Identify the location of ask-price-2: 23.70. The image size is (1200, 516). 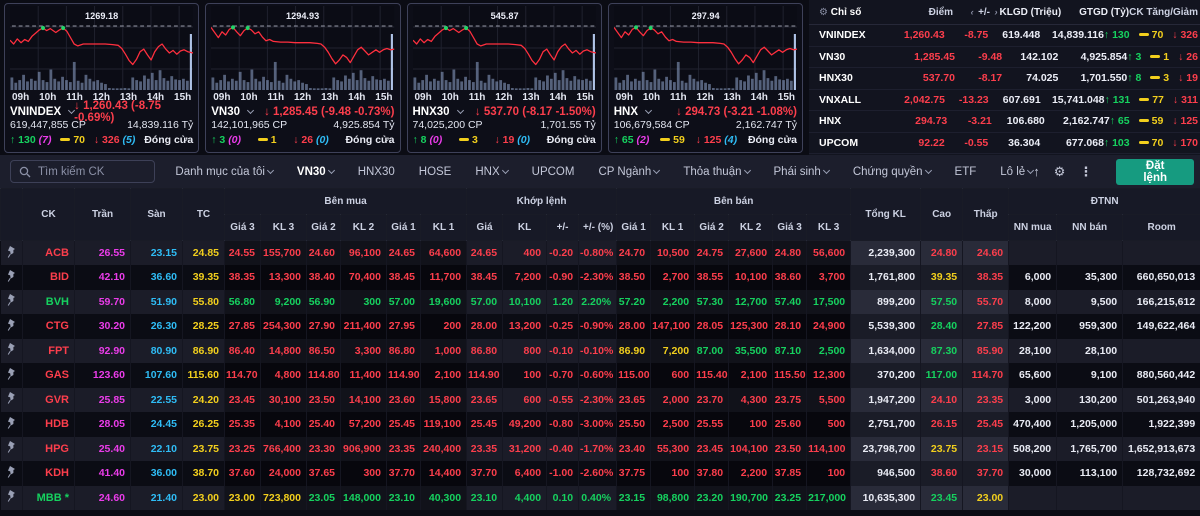
(712, 399).